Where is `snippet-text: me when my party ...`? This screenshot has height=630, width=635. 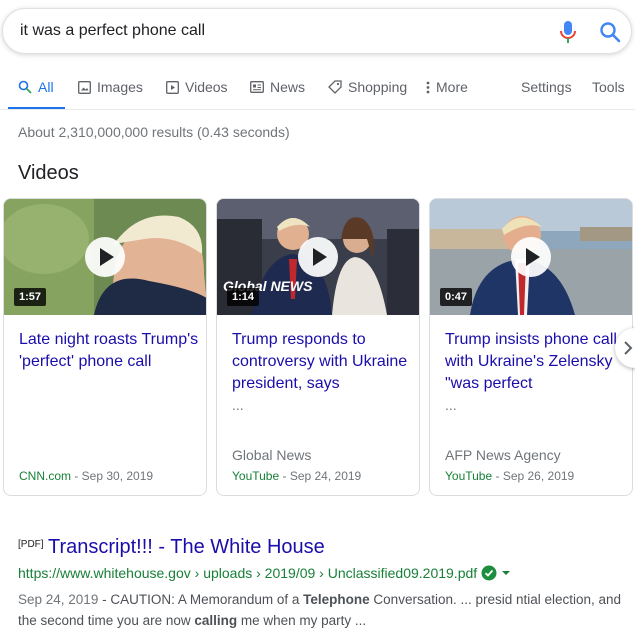 snippet-text: me when my party ... is located at coordinates (302, 620).